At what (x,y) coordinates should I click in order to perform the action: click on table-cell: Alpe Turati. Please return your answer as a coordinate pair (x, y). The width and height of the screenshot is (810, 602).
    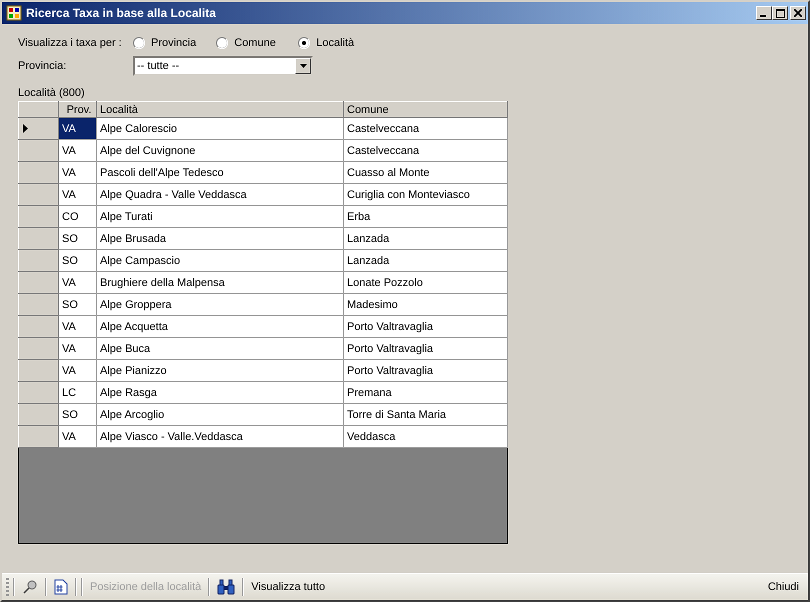
    Looking at the image, I should click on (220, 217).